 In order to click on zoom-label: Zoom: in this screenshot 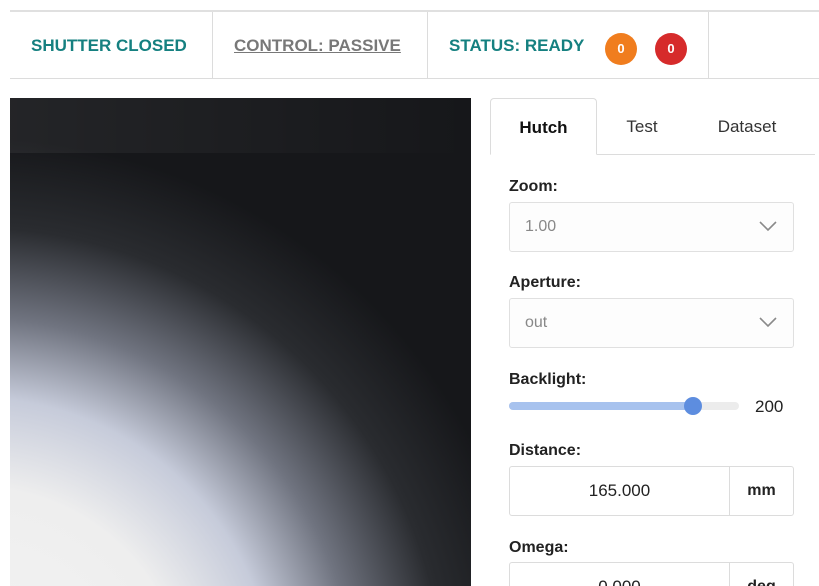, I will do `click(533, 186)`.